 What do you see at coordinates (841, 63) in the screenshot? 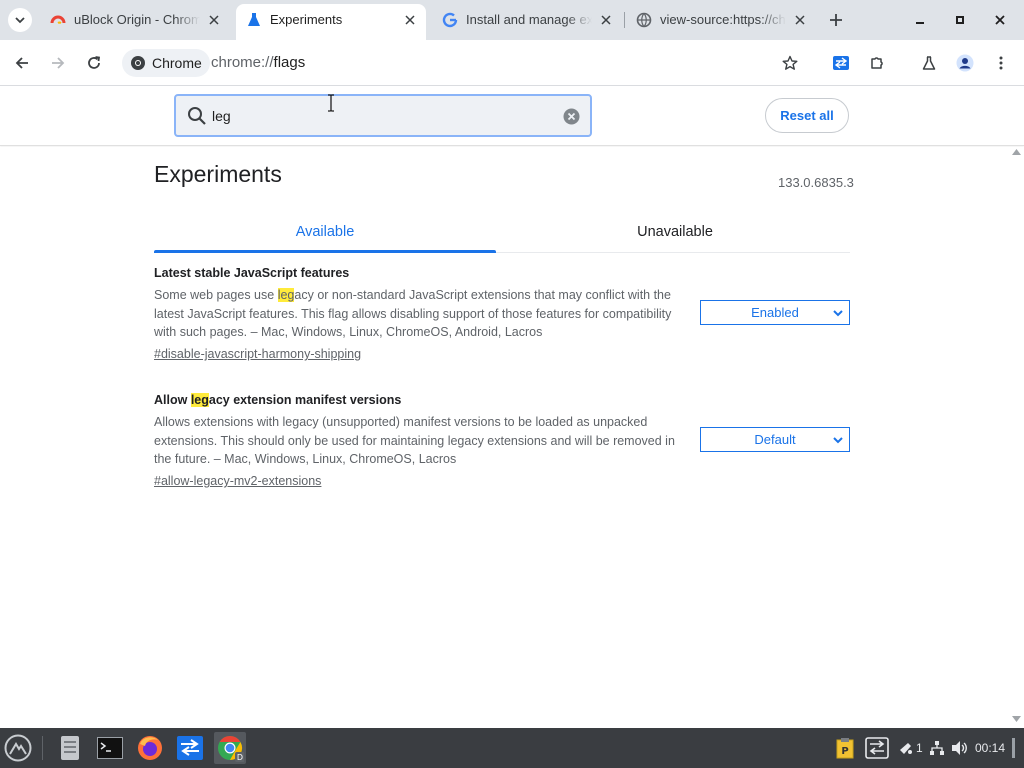
I see `remote-desktop-extension-button` at bounding box center [841, 63].